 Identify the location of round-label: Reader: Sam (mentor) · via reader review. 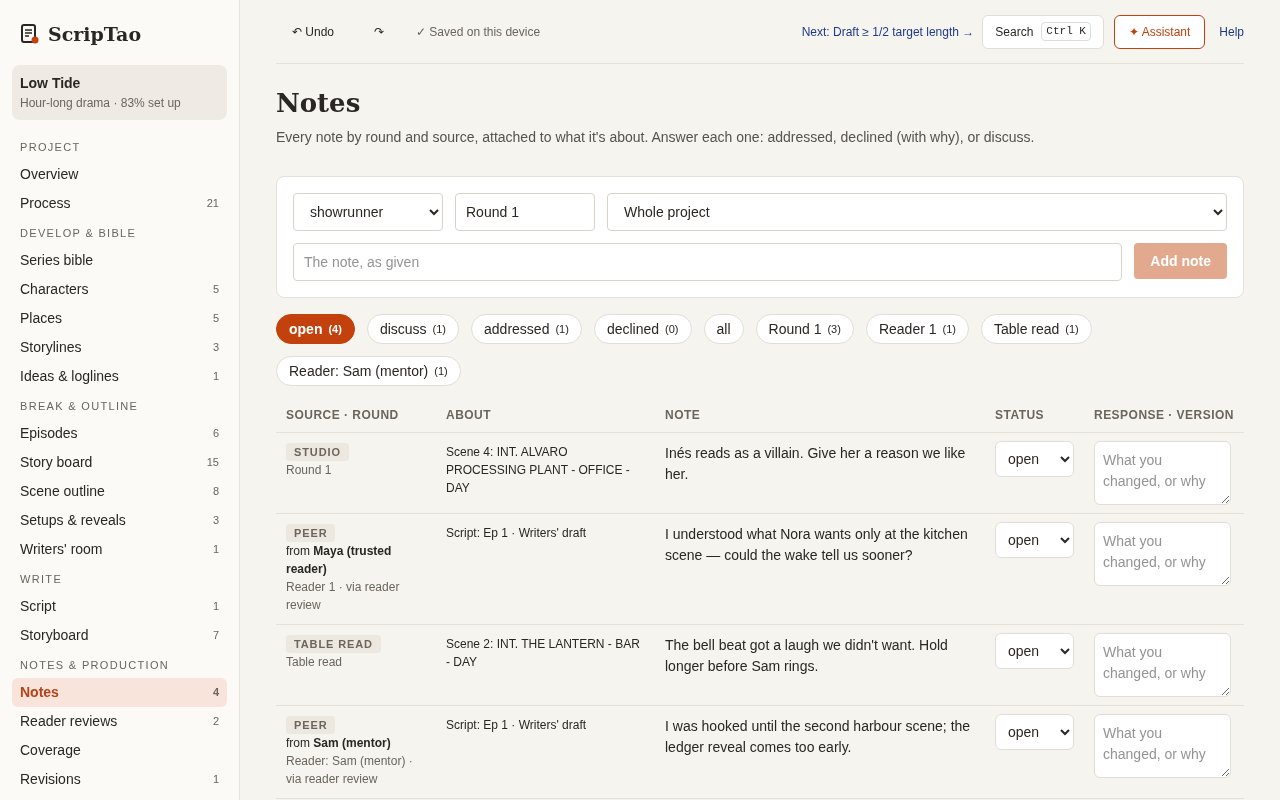
(350, 770).